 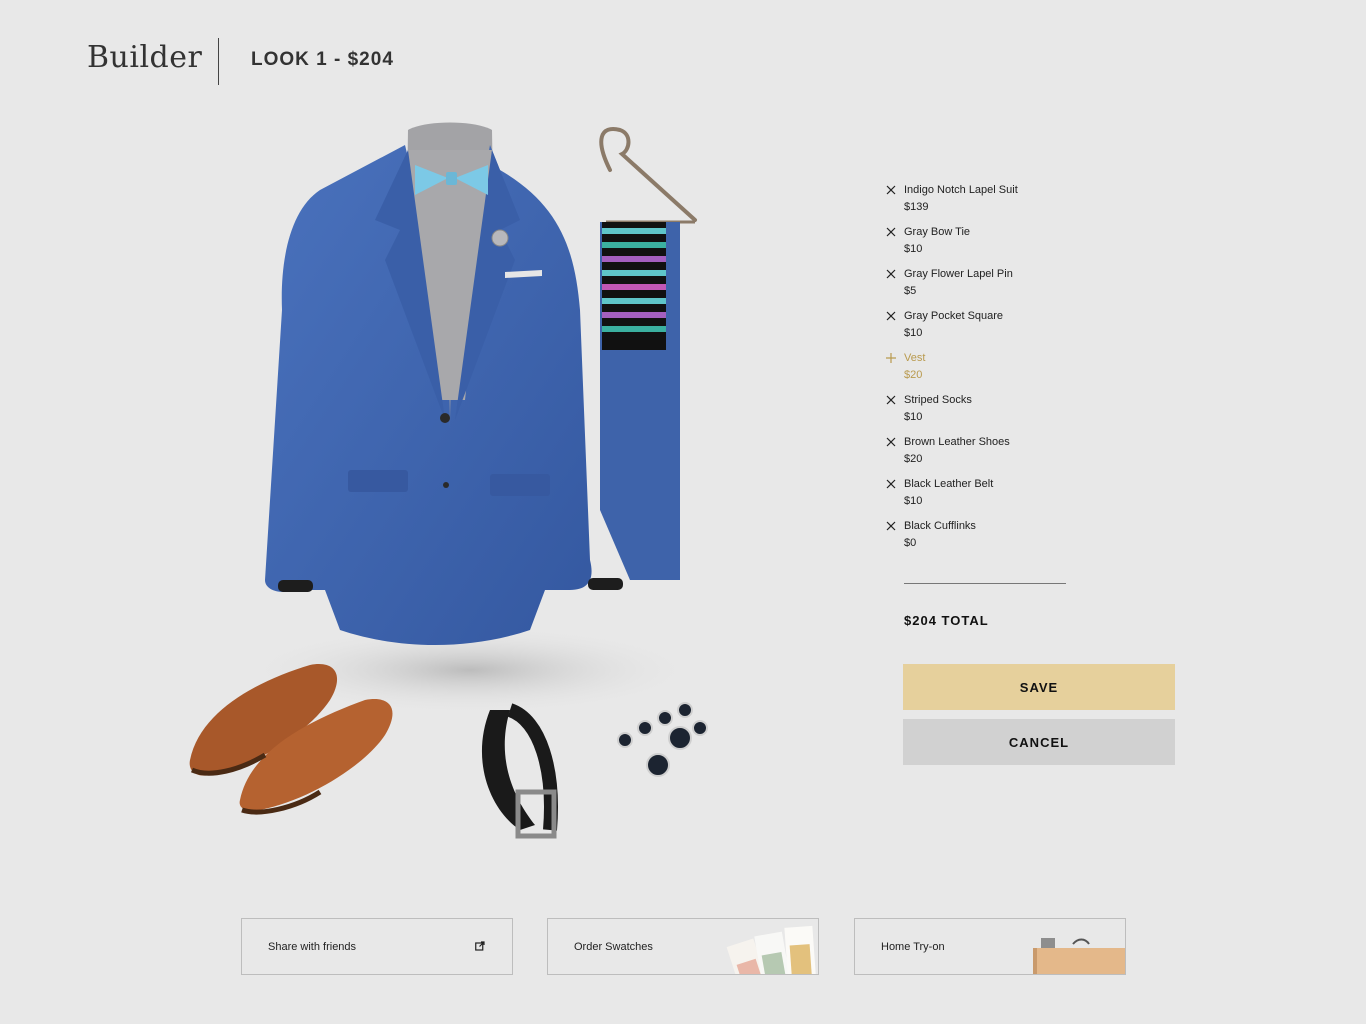 I want to click on lapel-pin, so click(x=500, y=238).